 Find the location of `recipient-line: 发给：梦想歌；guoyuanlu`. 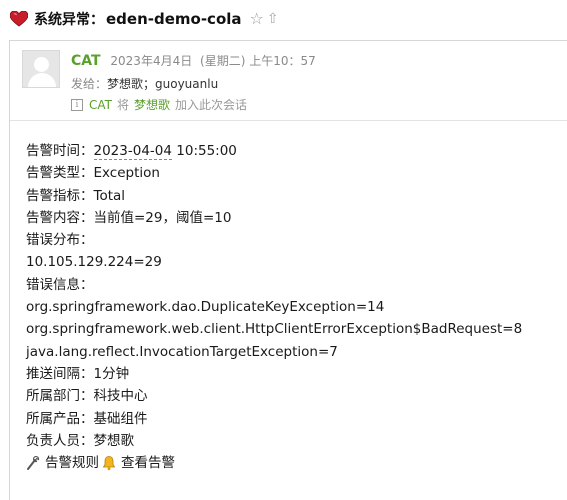

recipient-line: 发给：梦想歌；guoyuanlu is located at coordinates (144, 83).